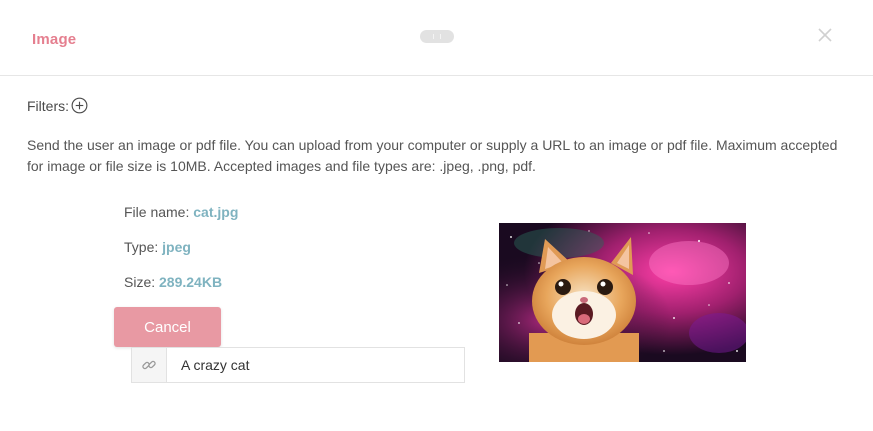 This screenshot has width=873, height=431. I want to click on filters-row: Filters:, so click(57, 105).